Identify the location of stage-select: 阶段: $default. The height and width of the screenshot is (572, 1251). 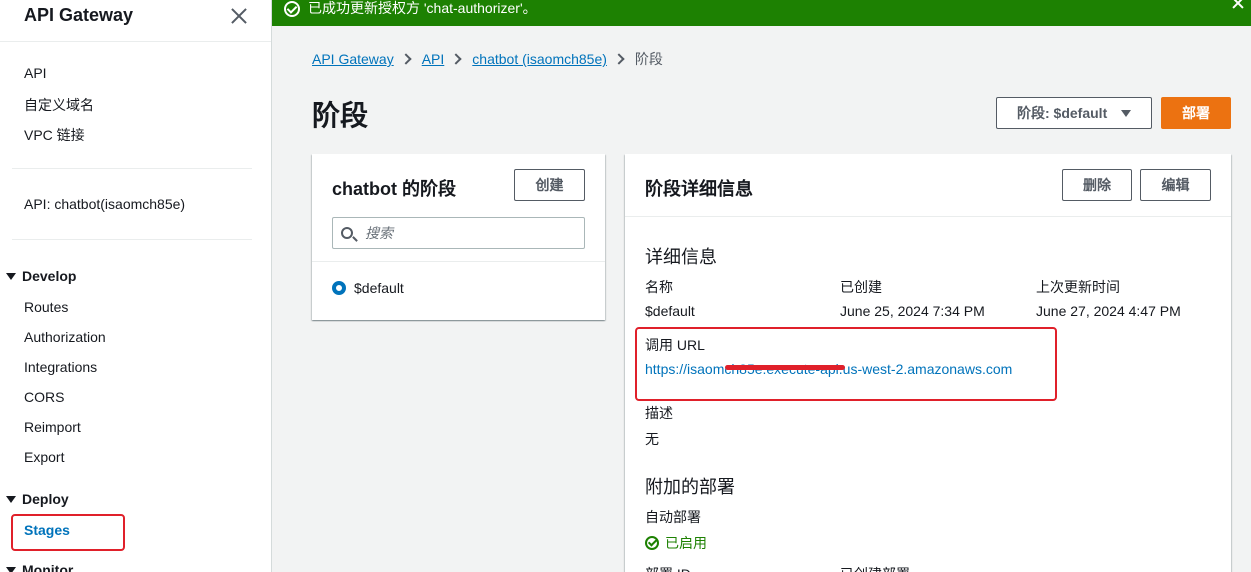
(1074, 113).